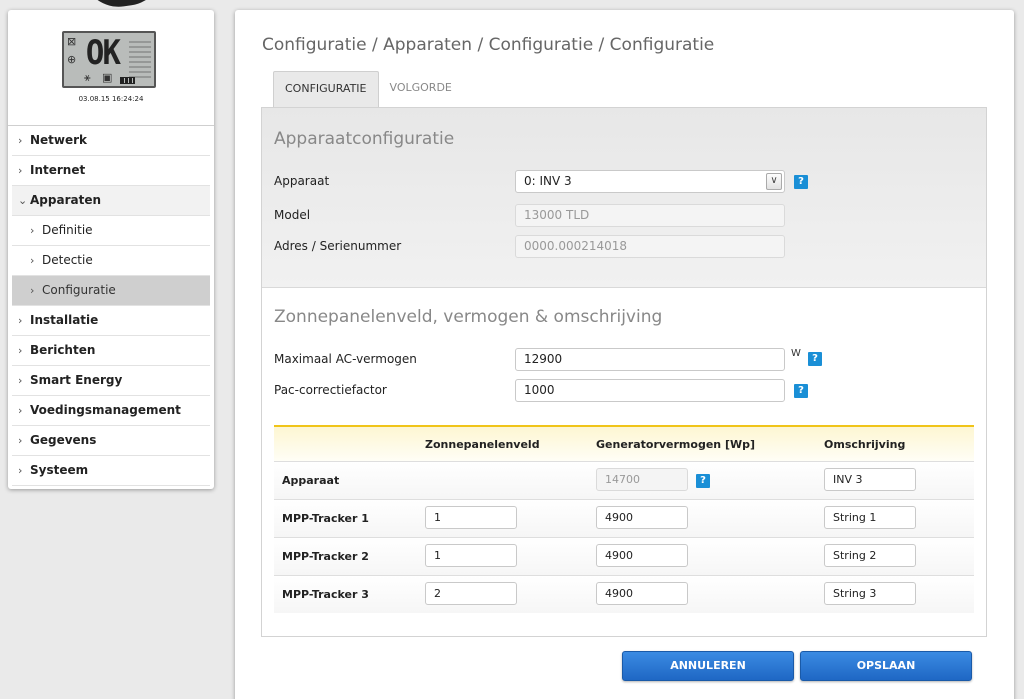 The height and width of the screenshot is (699, 1024). I want to click on chevron-down-icon: ∨, so click(774, 181).